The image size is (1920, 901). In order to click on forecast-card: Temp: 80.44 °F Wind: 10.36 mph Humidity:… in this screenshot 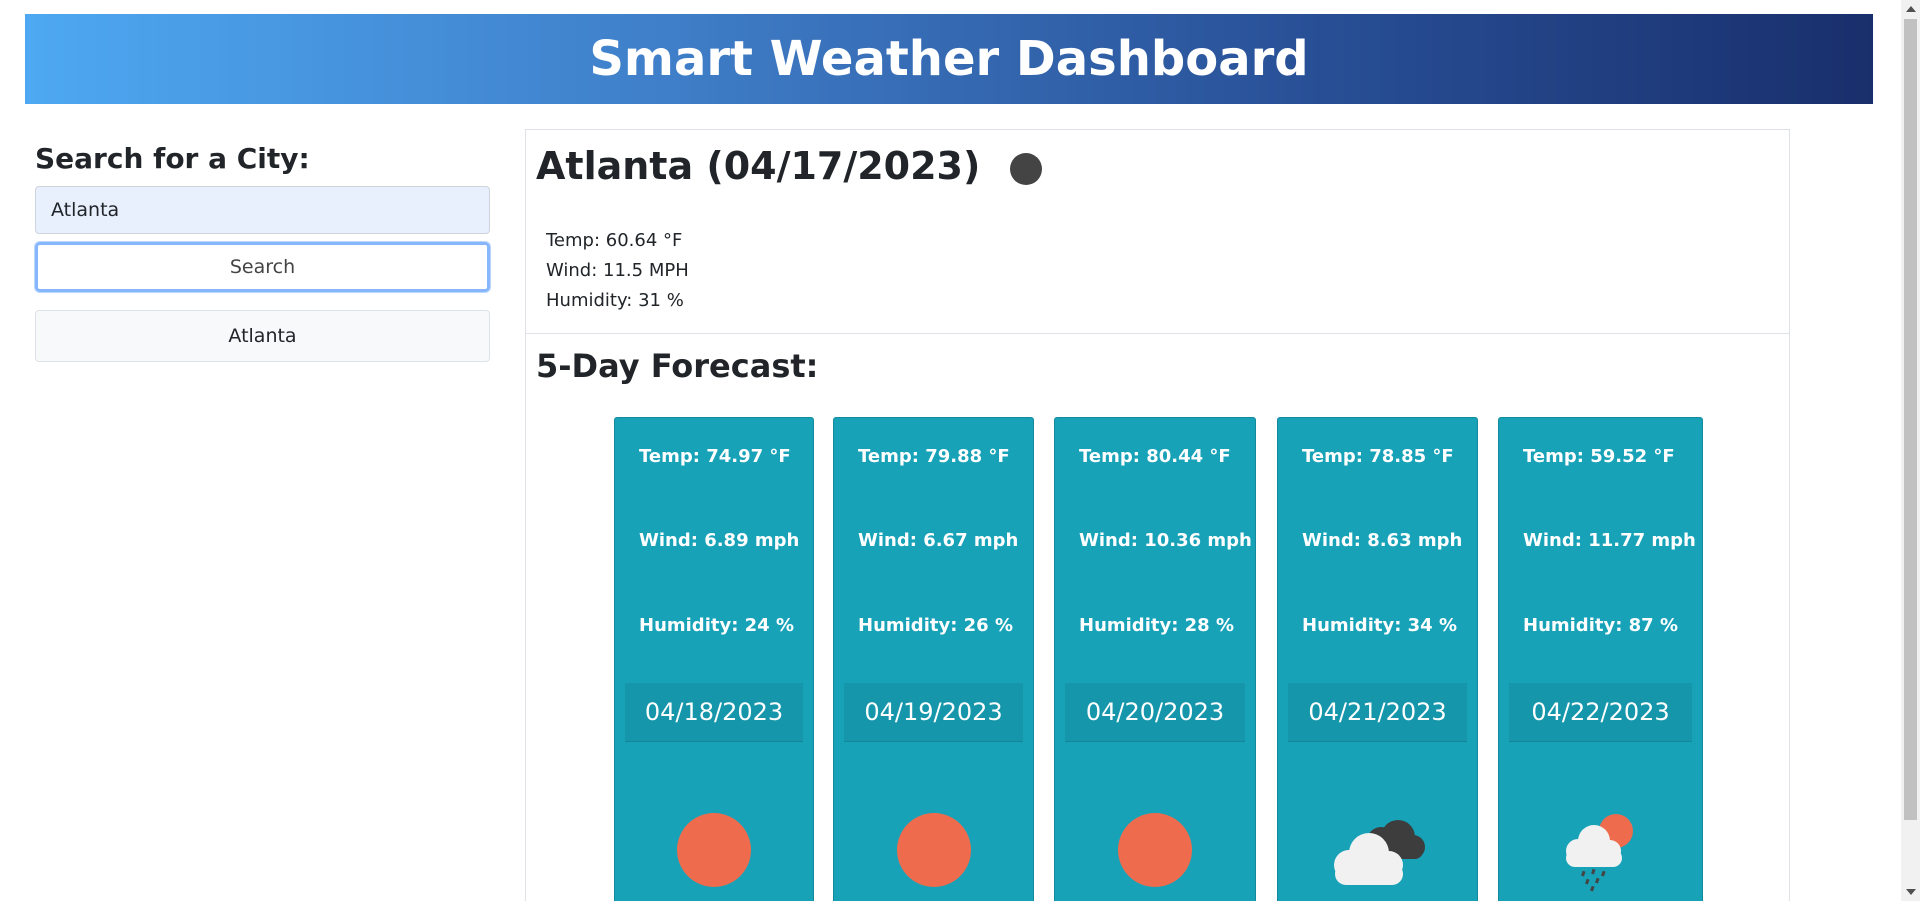, I will do `click(1155, 659)`.